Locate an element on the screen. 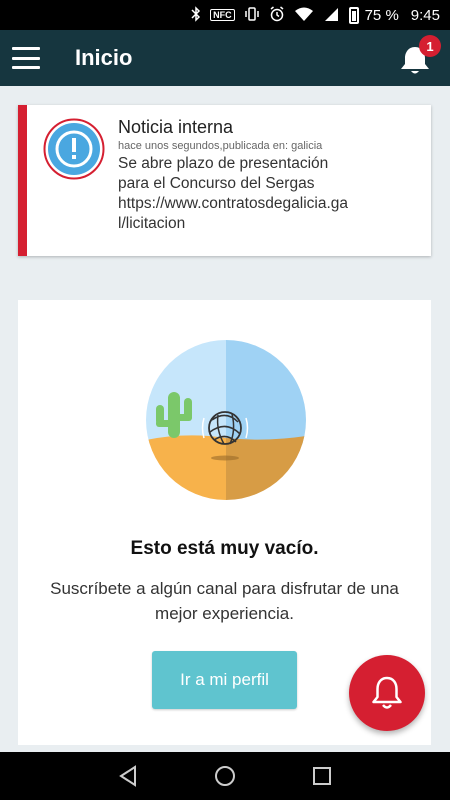 The image size is (450, 800). recents-icon is located at coordinates (321, 776).